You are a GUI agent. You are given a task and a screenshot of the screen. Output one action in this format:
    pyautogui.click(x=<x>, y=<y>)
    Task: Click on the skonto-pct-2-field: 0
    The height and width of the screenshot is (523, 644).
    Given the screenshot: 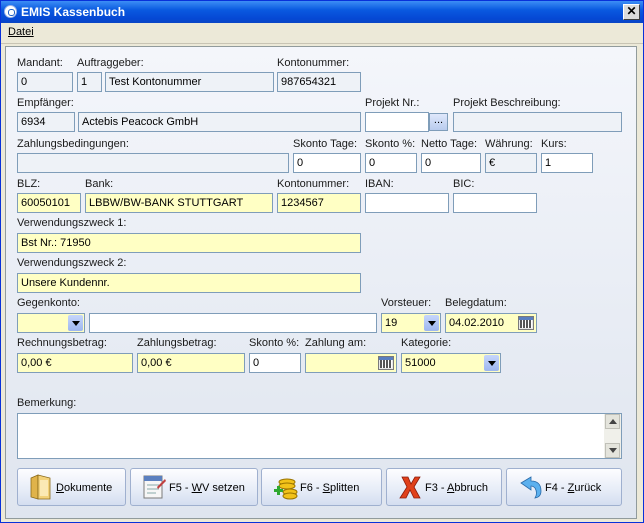 What is the action you would take?
    pyautogui.click(x=275, y=363)
    